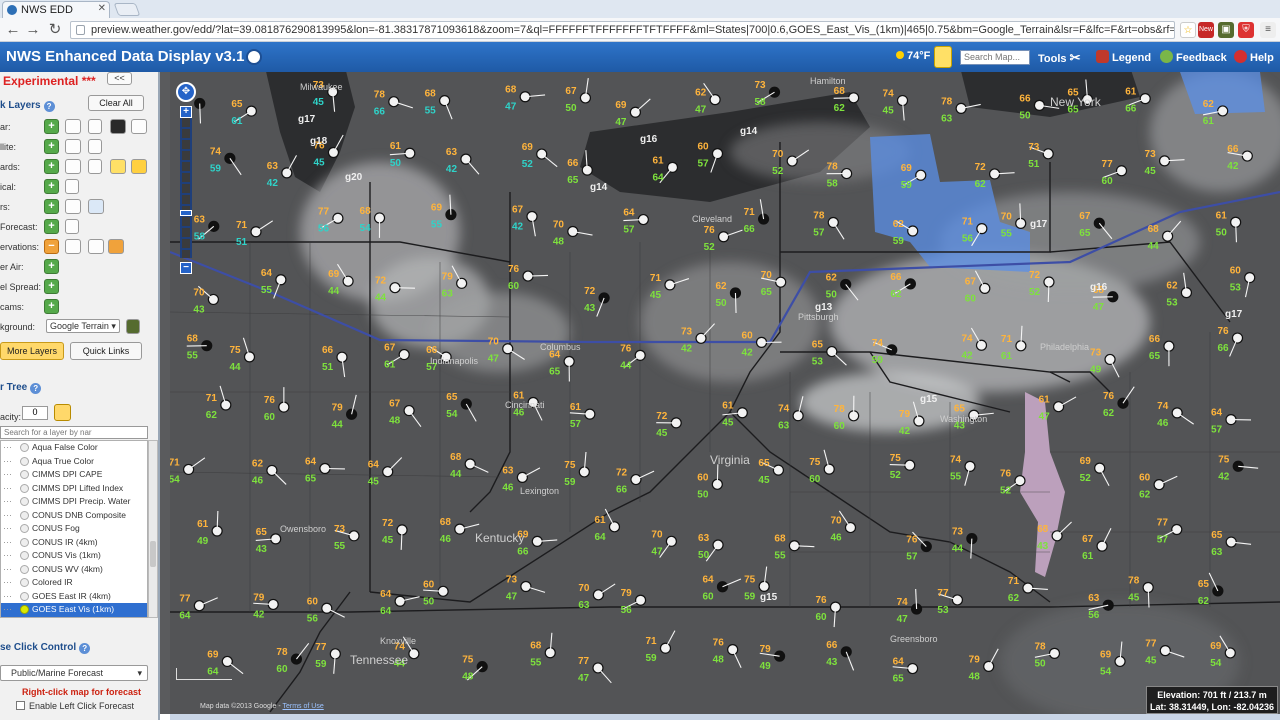 The height and width of the screenshot is (720, 1280). Describe the element at coordinates (74, 610) in the screenshot. I see `tree-item-selected: ⋯ GOES East Vis (1km)` at that location.